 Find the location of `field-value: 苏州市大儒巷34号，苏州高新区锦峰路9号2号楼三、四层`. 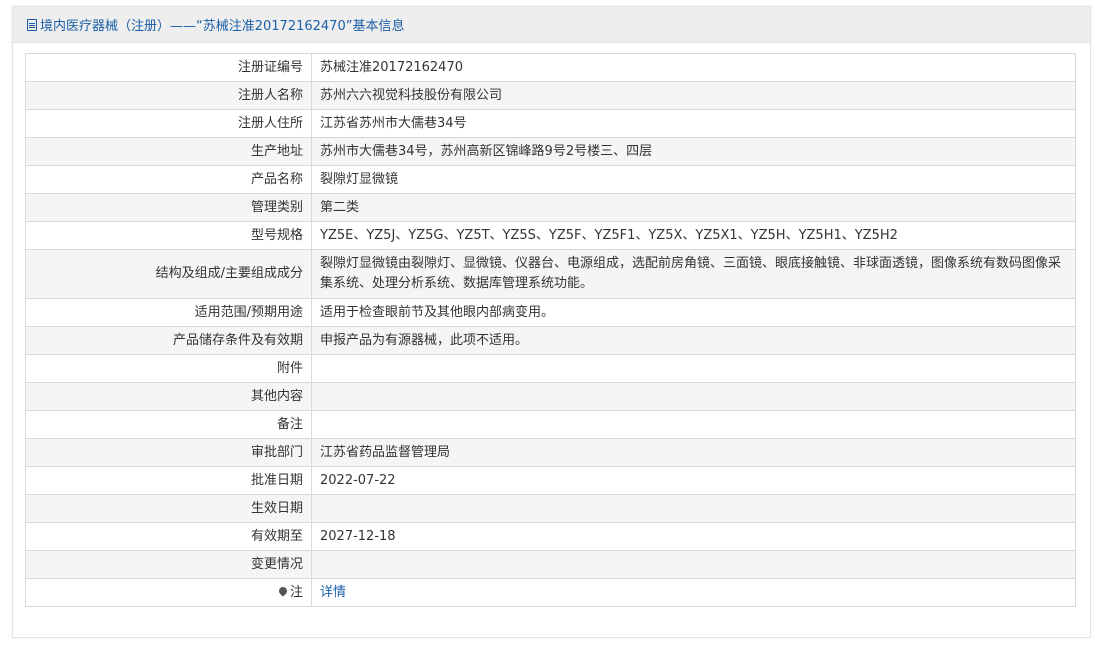

field-value: 苏州市大儒巷34号，苏州高新区锦峰路9号2号楼三、四层 is located at coordinates (693, 151).